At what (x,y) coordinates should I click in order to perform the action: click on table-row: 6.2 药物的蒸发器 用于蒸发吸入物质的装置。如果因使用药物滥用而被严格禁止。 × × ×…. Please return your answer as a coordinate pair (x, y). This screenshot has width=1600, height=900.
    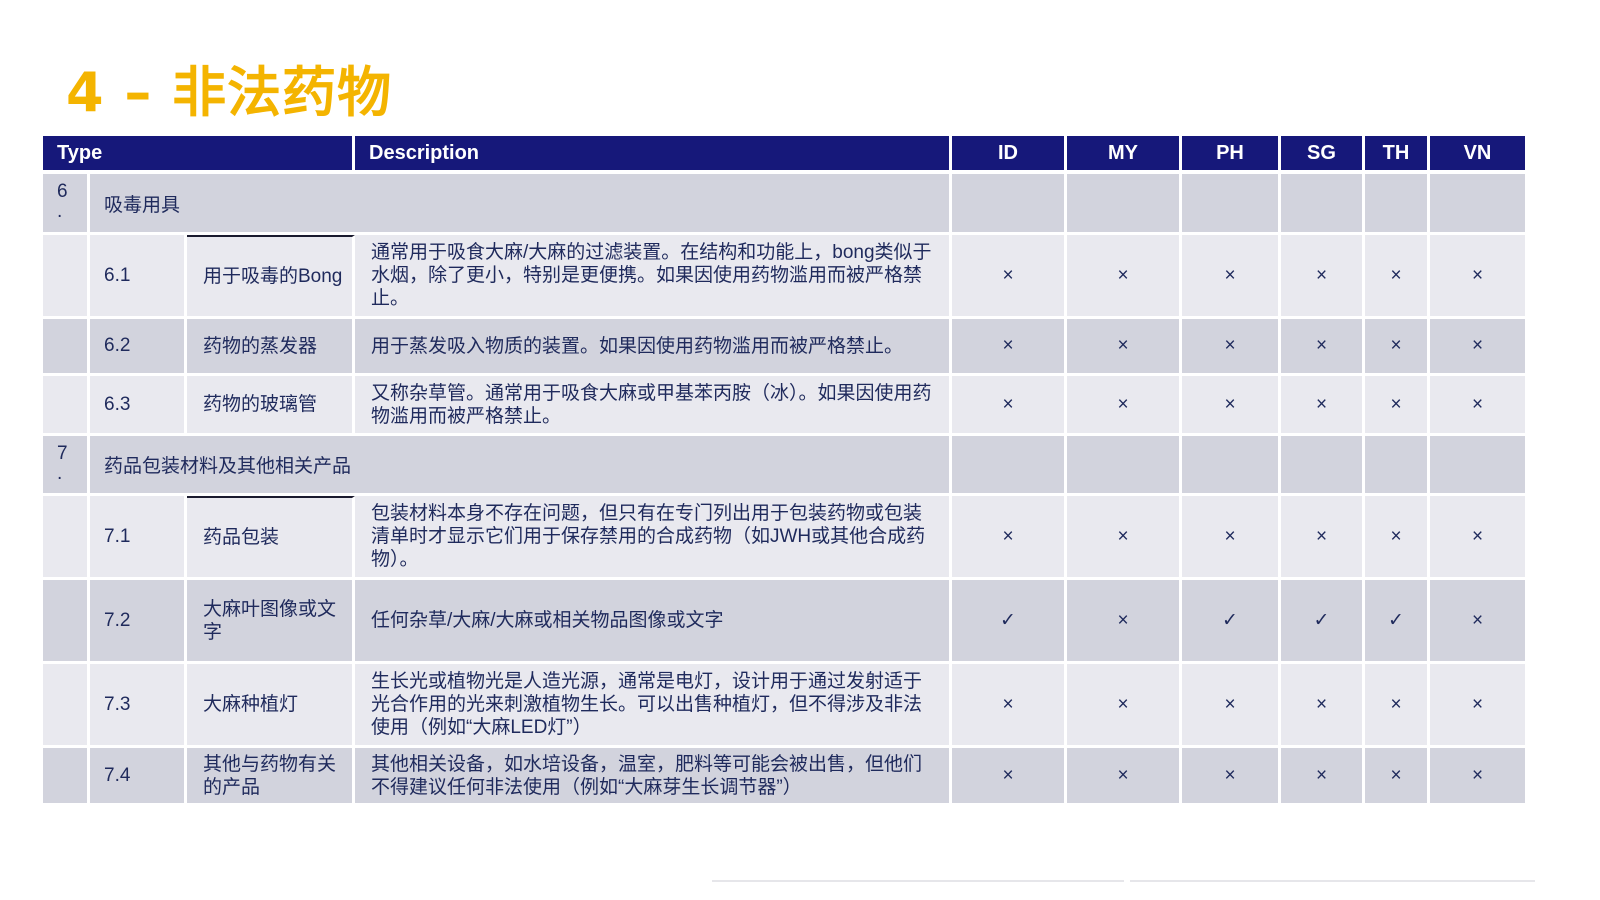
    Looking at the image, I should click on (784, 347).